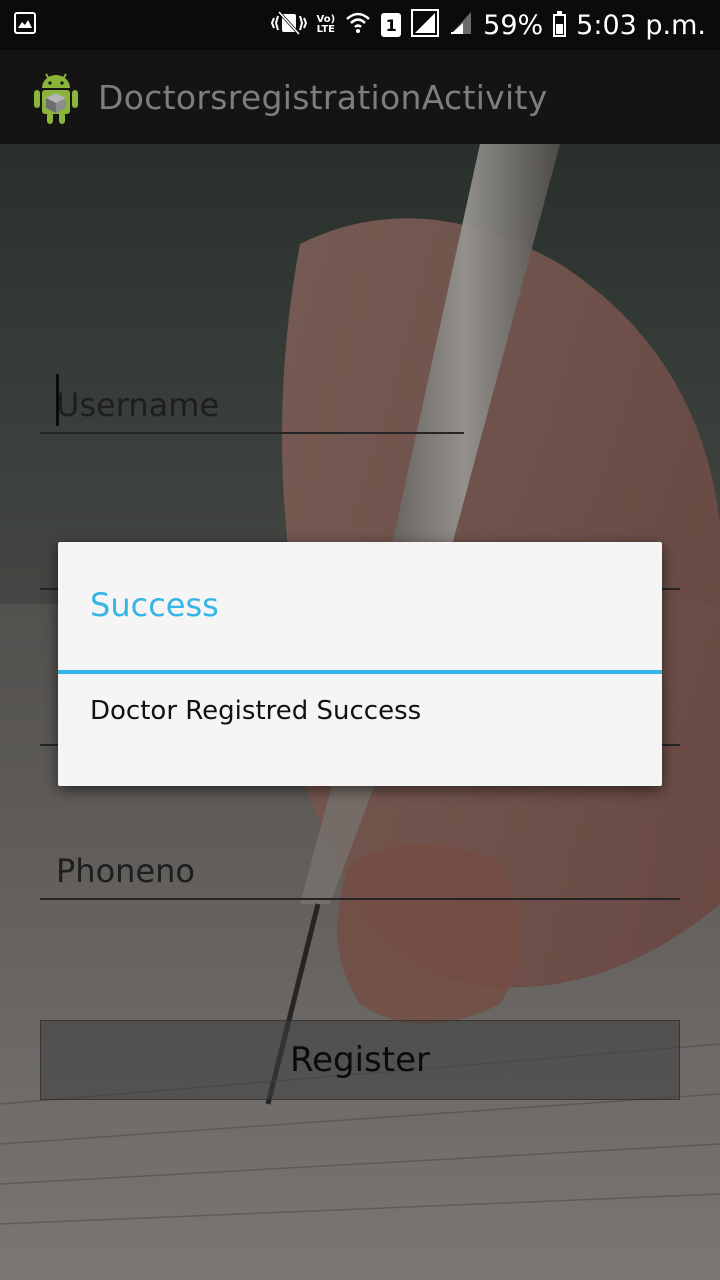  I want to click on clock: 5:03 p.m., so click(641, 25).